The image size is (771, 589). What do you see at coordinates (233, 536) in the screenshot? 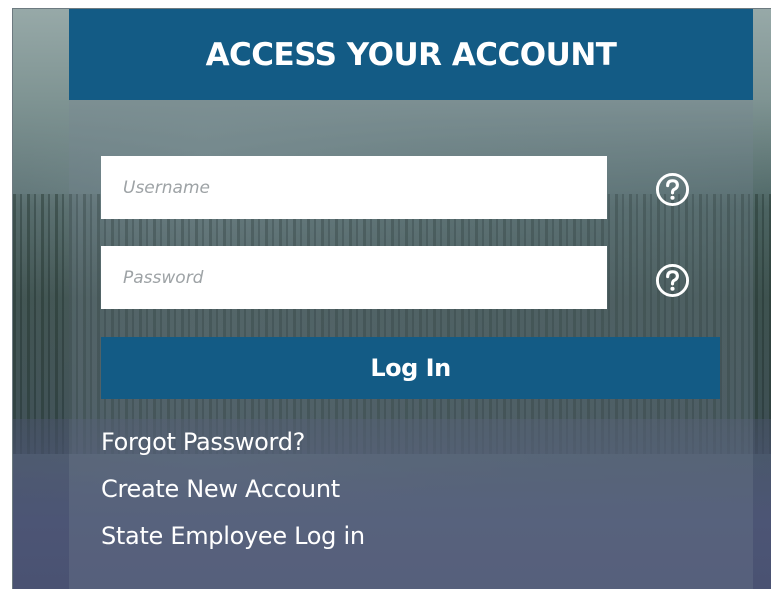
I see `state-employee-login-link: State Employee Log in` at bounding box center [233, 536].